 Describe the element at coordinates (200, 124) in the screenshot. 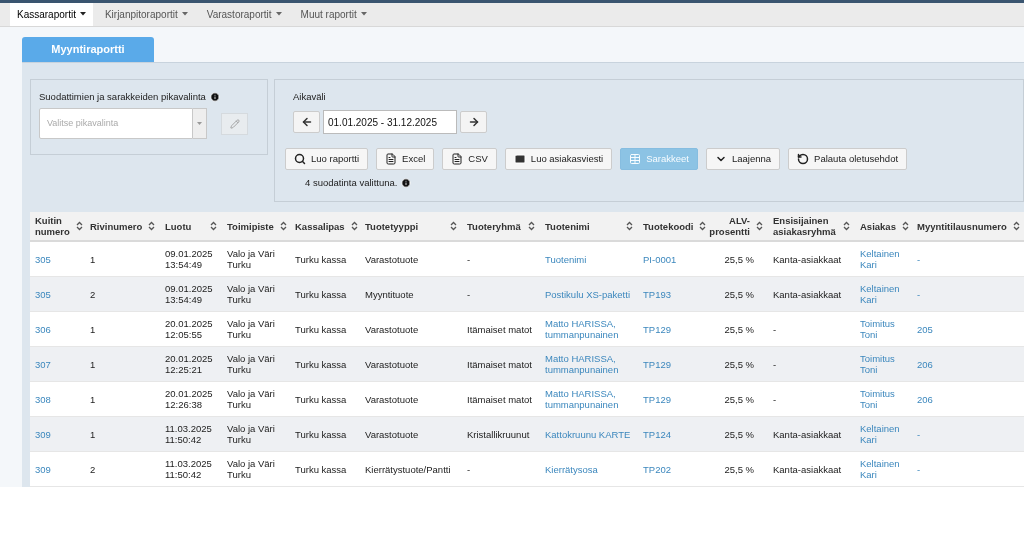

I see `dropdown-toggle` at that location.